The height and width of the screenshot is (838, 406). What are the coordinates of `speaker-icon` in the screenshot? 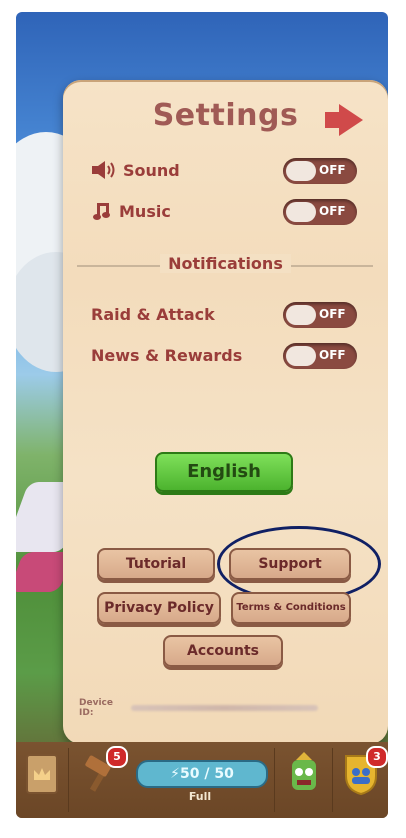 It's located at (103, 170).